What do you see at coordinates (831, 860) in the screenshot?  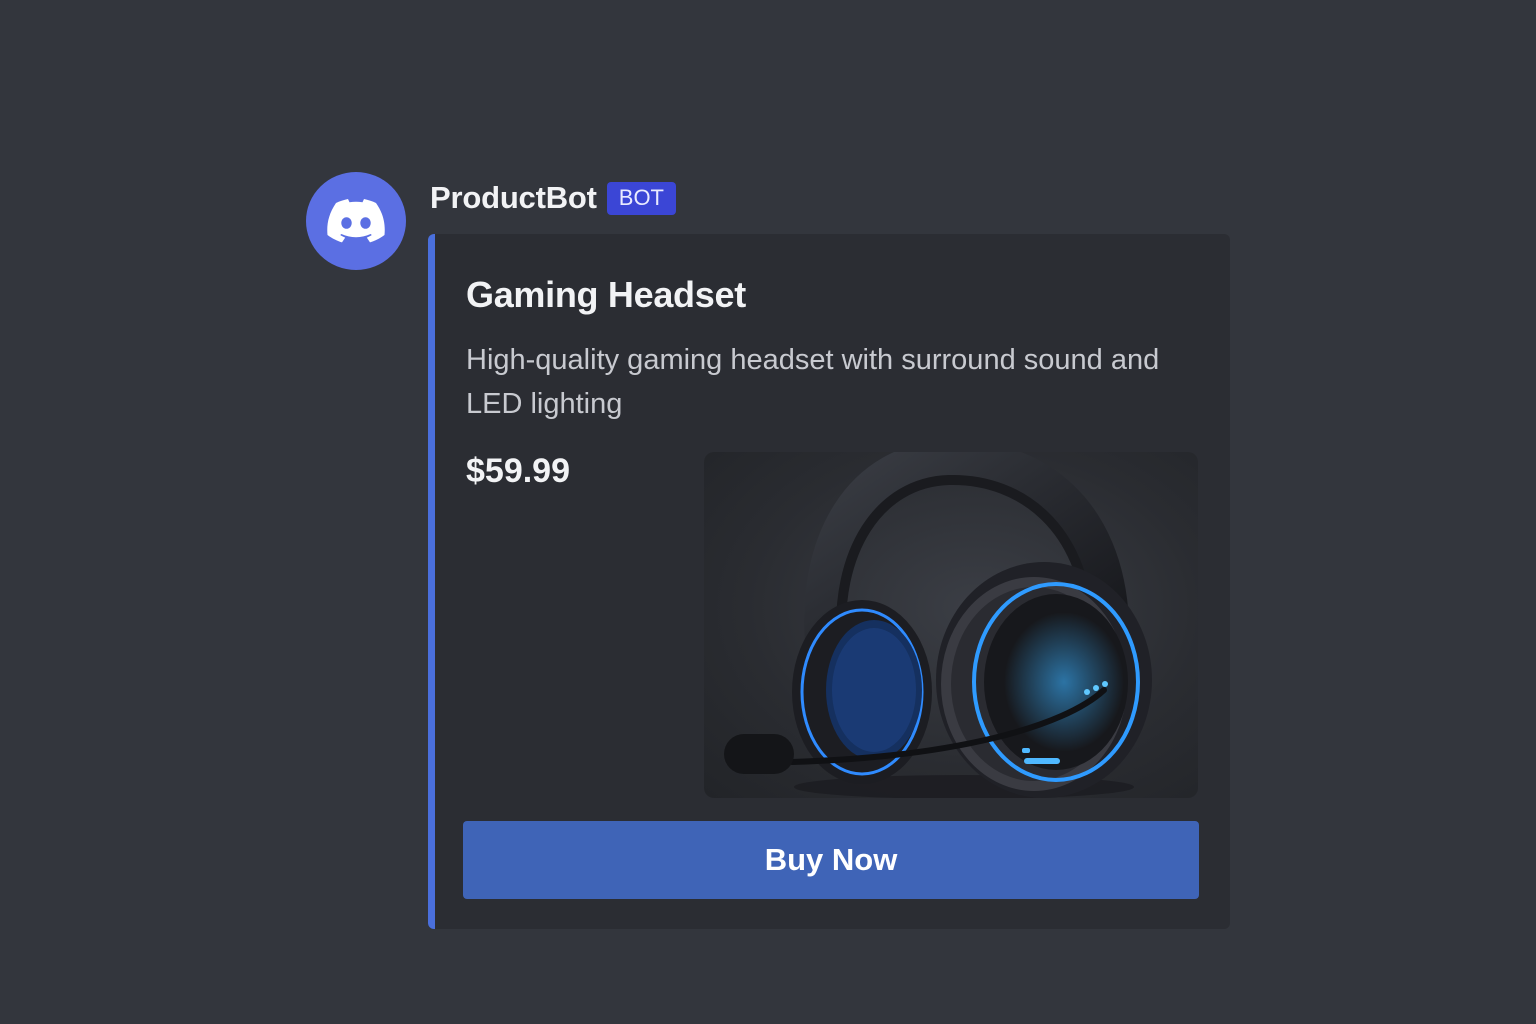 I see `buy-now-button: Buy Now` at bounding box center [831, 860].